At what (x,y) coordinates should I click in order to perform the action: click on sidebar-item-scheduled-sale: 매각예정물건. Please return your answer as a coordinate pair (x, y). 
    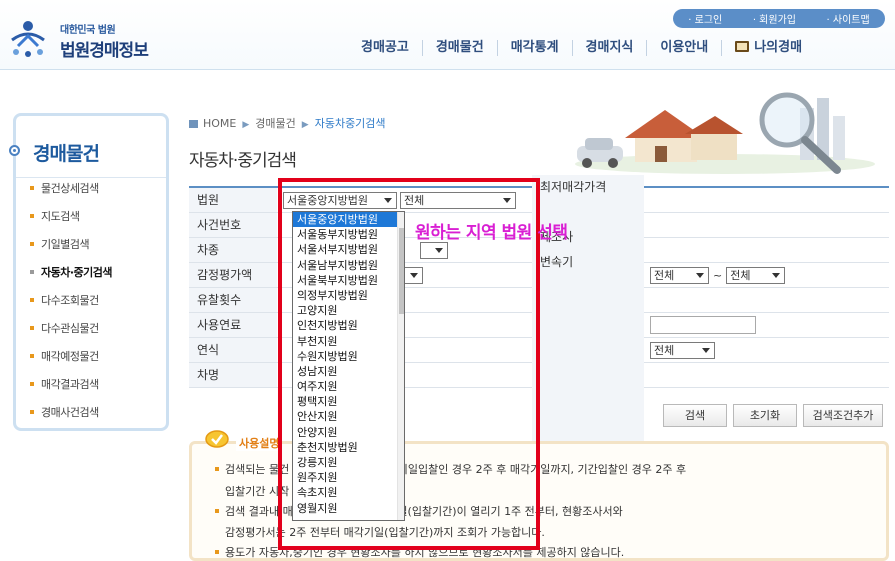
    Looking at the image, I should click on (71, 364).